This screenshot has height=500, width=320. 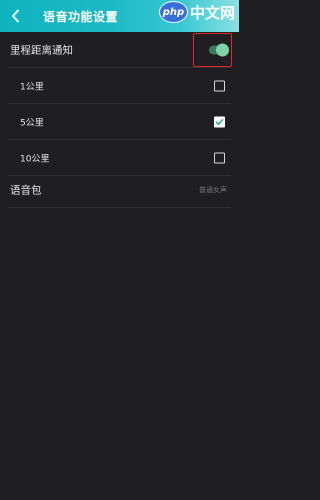 I want to click on watermark-badge: php, so click(x=173, y=12).